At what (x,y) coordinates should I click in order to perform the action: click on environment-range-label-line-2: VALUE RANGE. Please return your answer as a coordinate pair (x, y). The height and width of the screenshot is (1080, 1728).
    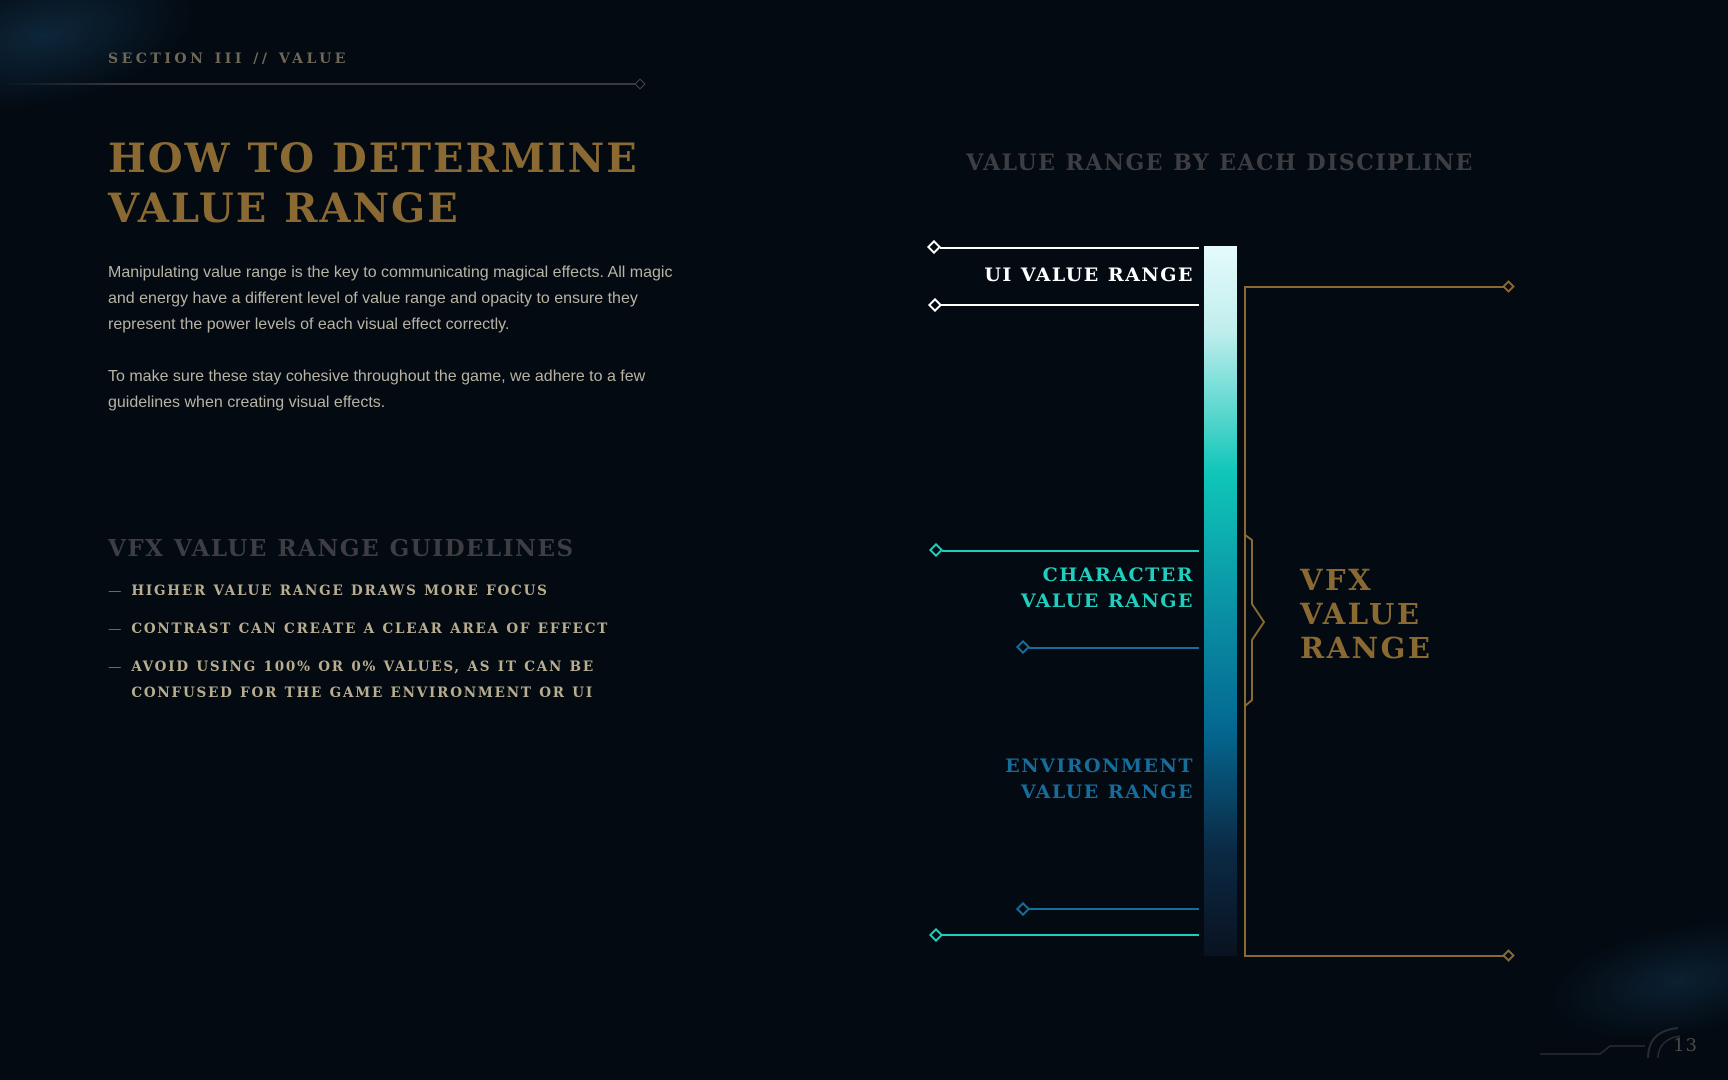
    Looking at the image, I should click on (1107, 792).